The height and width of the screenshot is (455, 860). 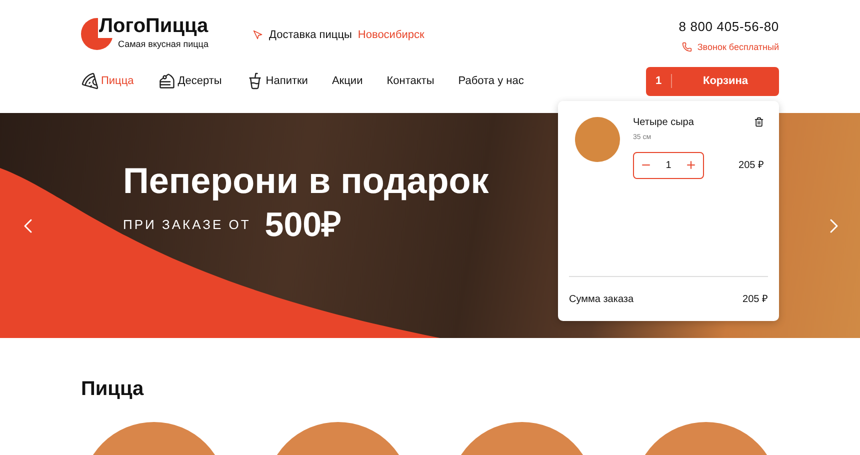 What do you see at coordinates (303, 225) in the screenshot?
I see `banner-amount: 500₽` at bounding box center [303, 225].